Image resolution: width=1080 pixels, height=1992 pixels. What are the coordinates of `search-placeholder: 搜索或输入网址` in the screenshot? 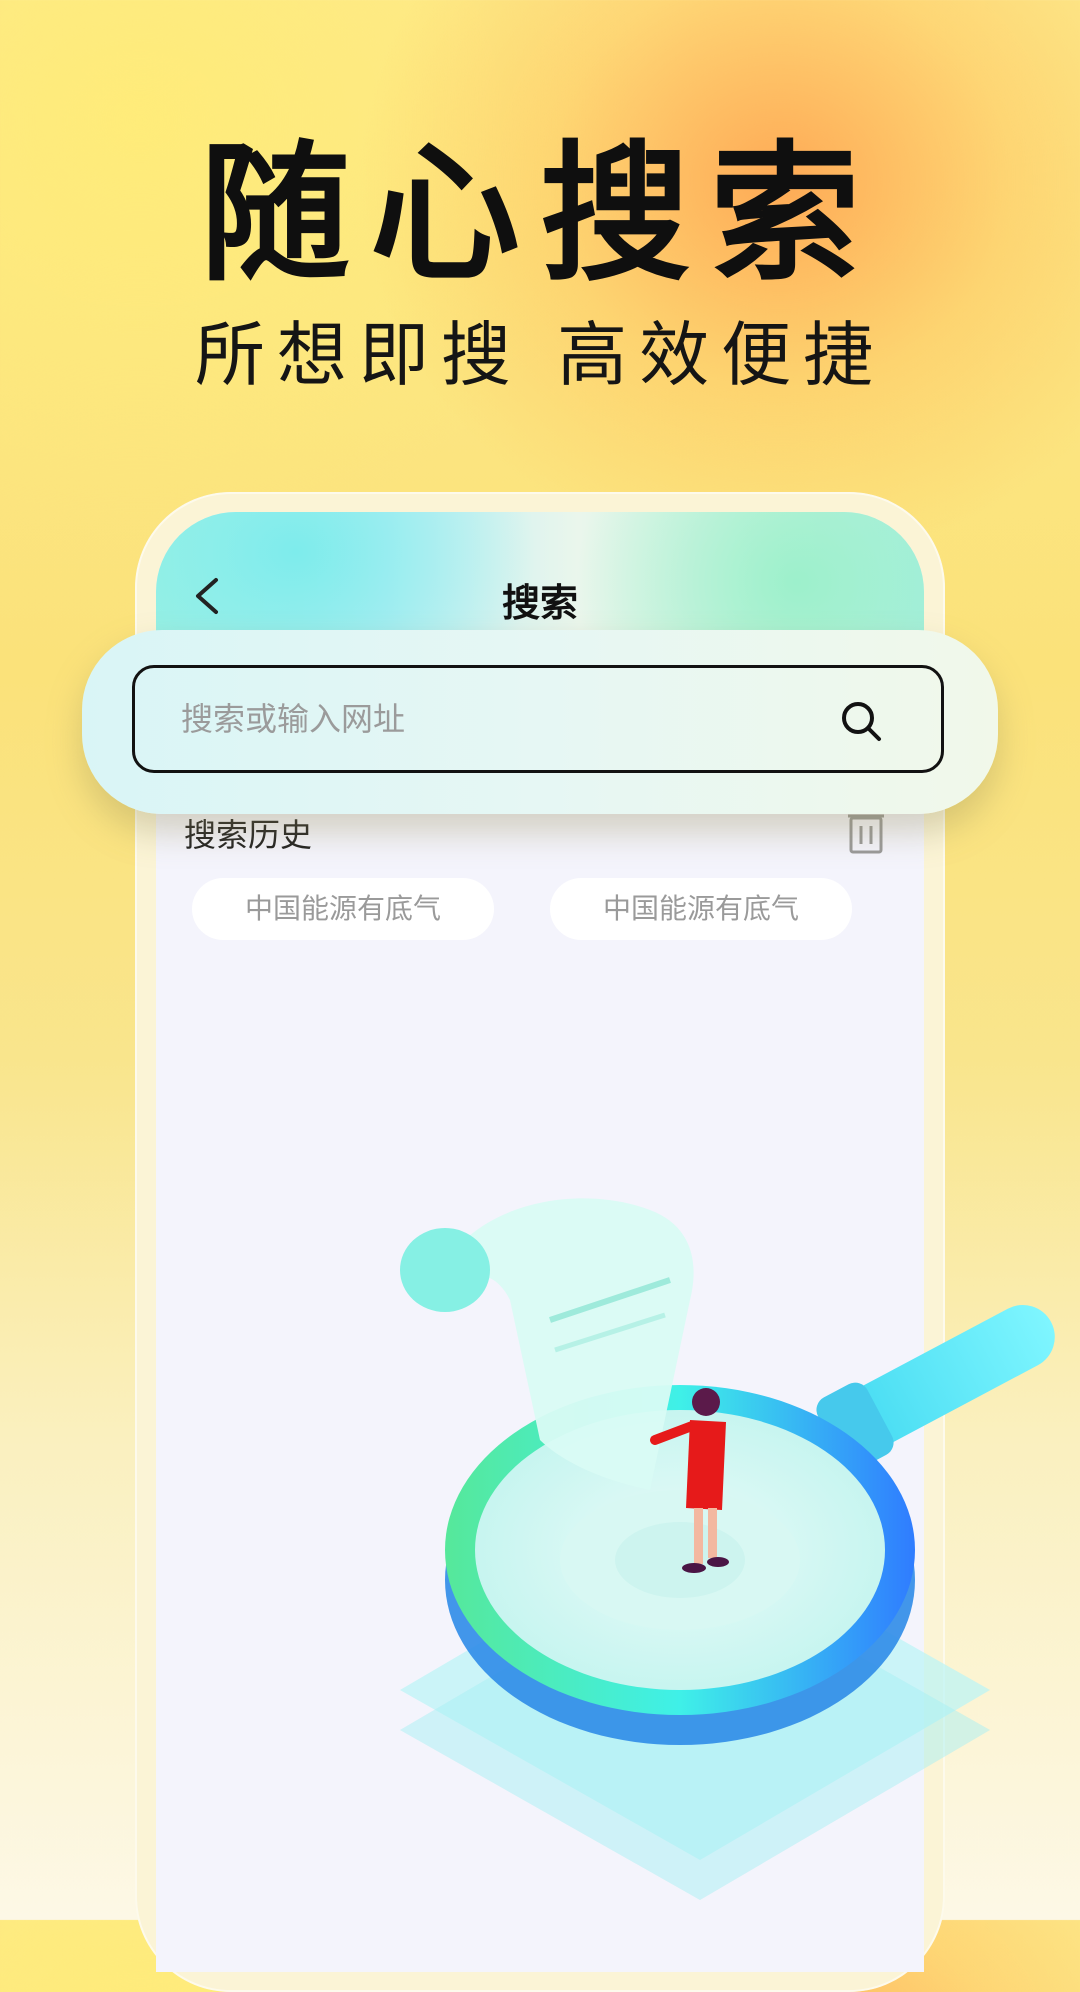 It's located at (293, 719).